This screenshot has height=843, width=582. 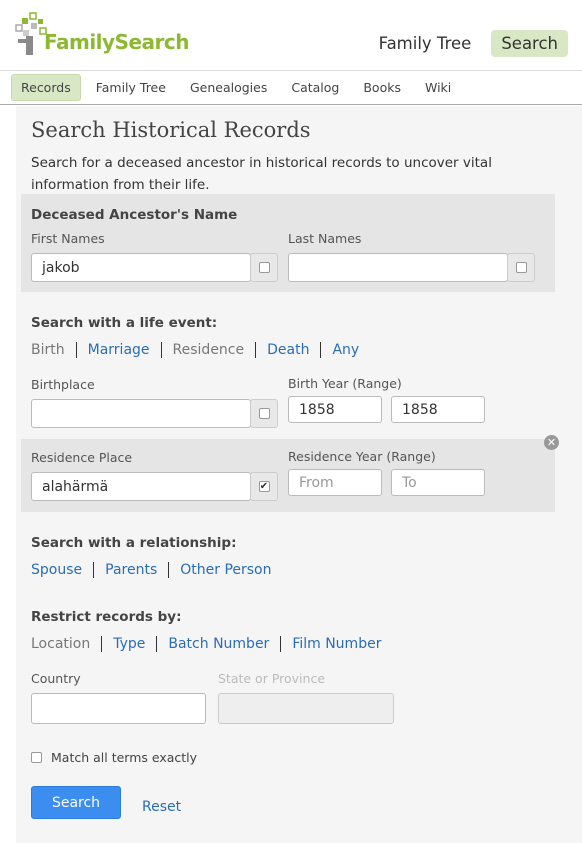 What do you see at coordinates (335, 482) in the screenshot?
I see `residence-year-from-input: From` at bounding box center [335, 482].